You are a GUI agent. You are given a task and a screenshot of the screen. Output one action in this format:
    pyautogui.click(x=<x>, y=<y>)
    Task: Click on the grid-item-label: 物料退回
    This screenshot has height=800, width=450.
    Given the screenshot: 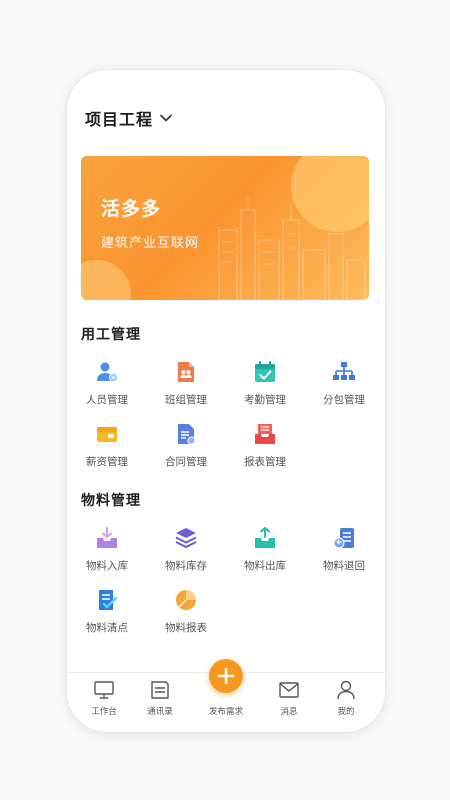 What is the action you would take?
    pyautogui.click(x=344, y=566)
    